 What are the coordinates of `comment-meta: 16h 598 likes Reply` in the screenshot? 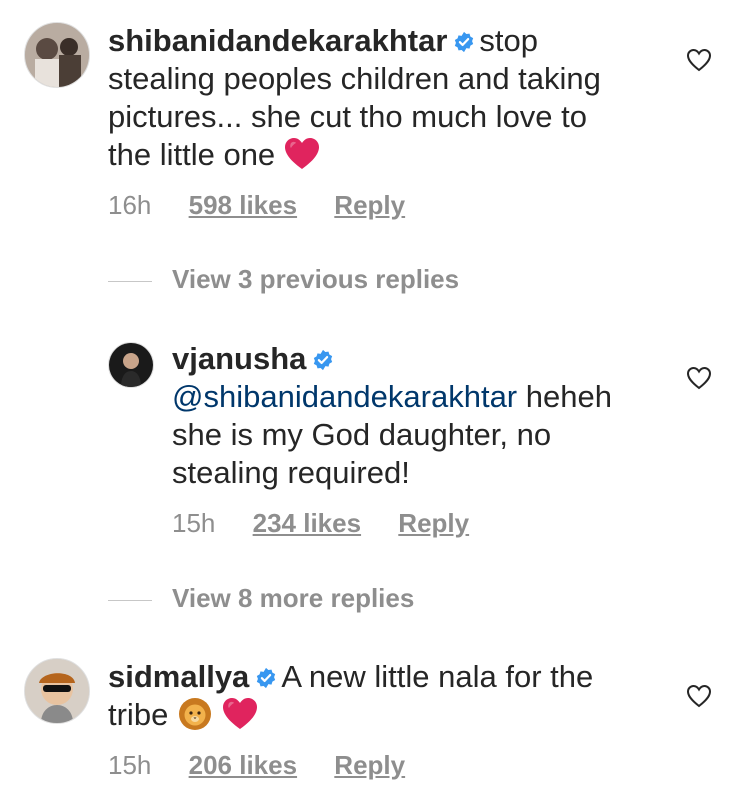 It's located at (256, 205).